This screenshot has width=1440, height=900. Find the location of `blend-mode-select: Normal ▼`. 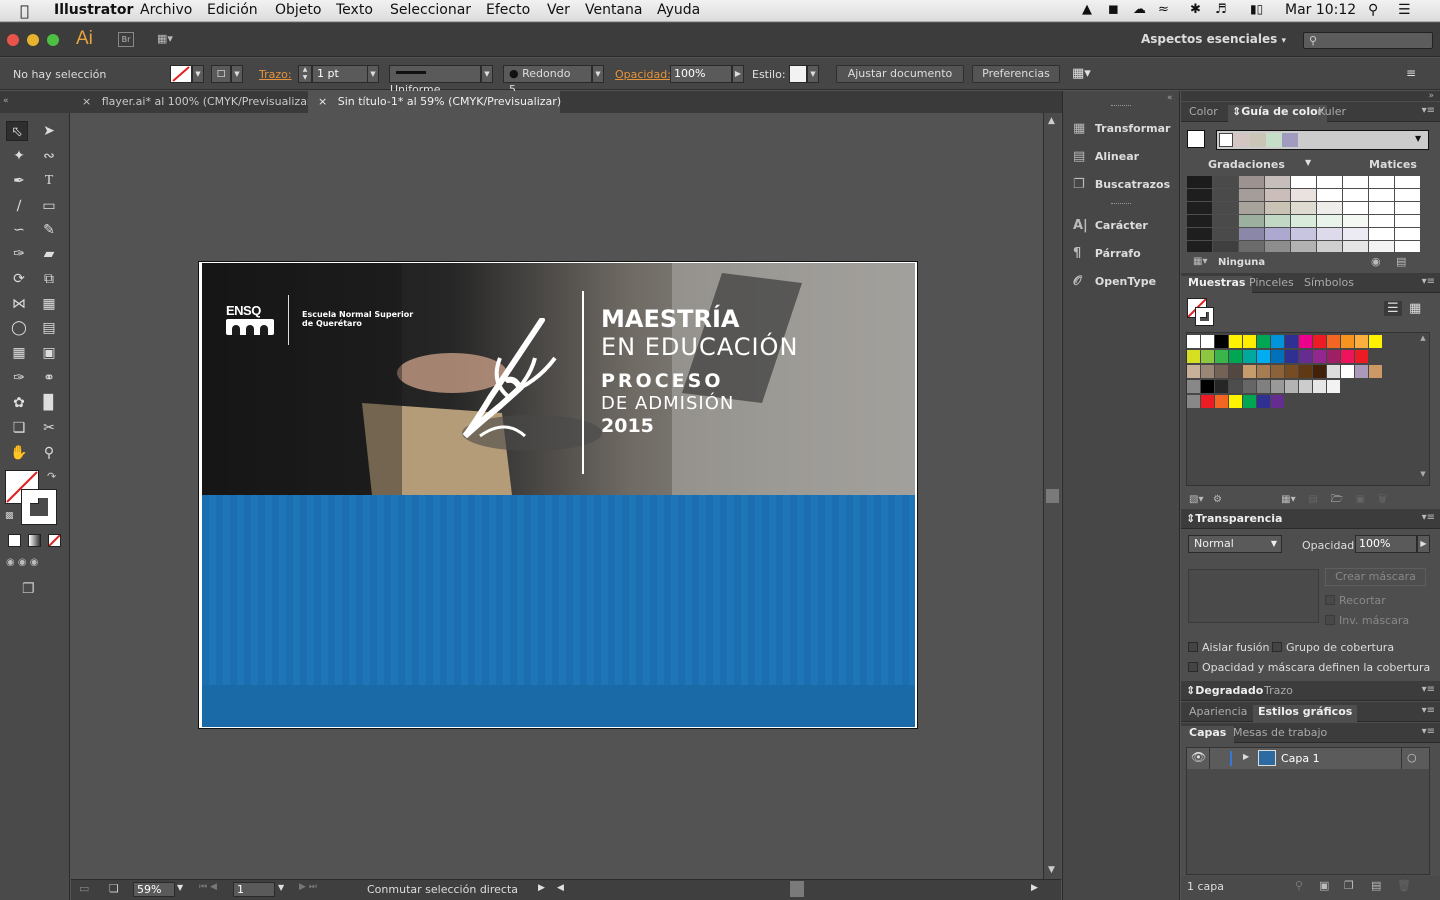

blend-mode-select: Normal ▼ is located at coordinates (1235, 544).